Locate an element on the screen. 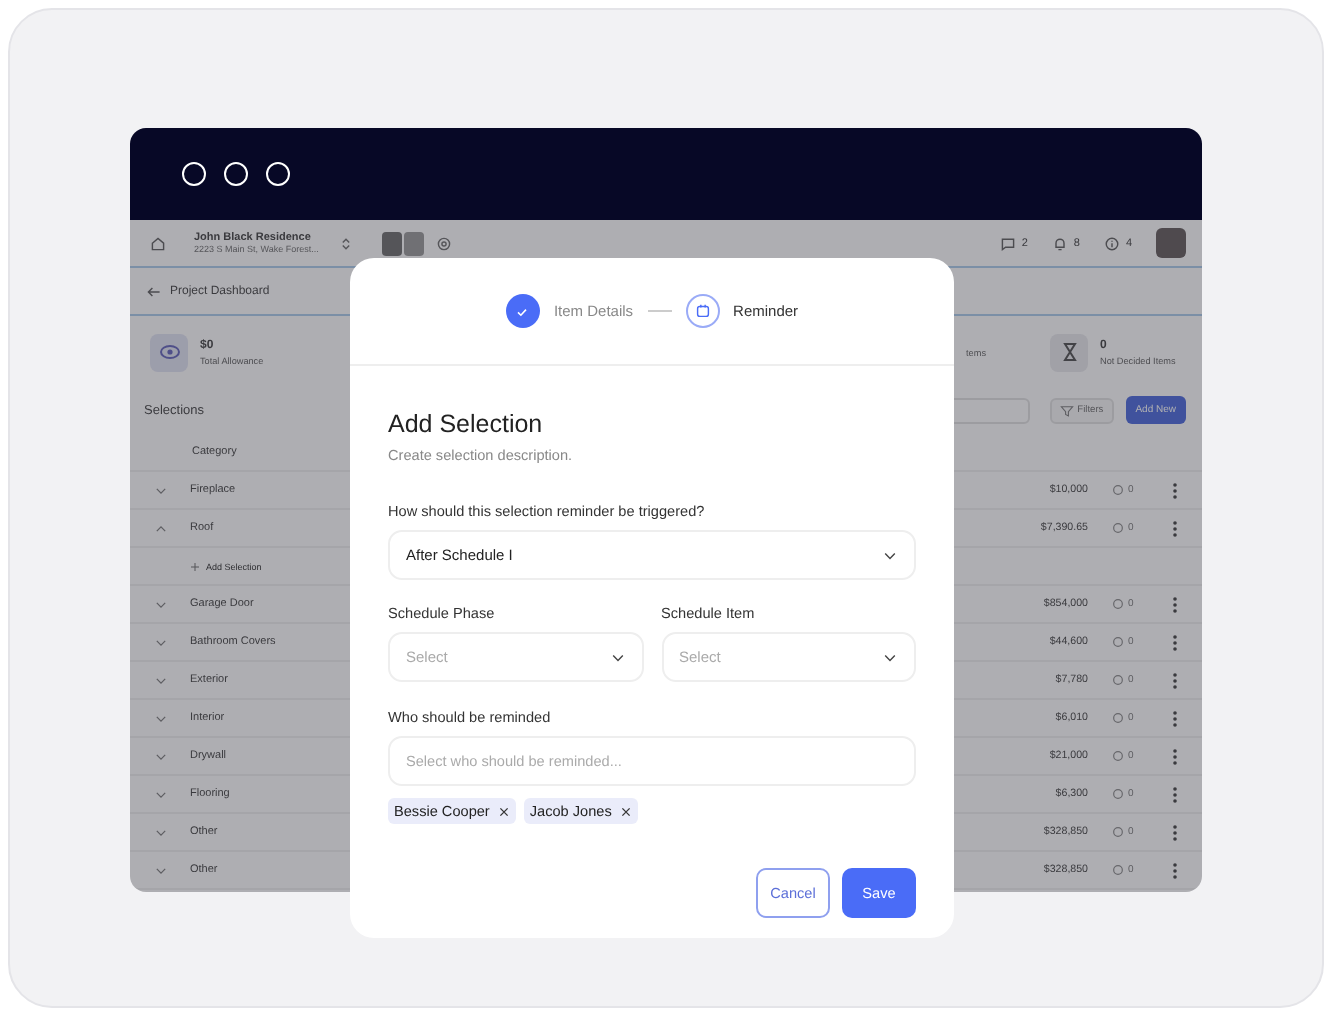 The width and height of the screenshot is (1332, 1016). dialog-title: Add Selection is located at coordinates (466, 424).